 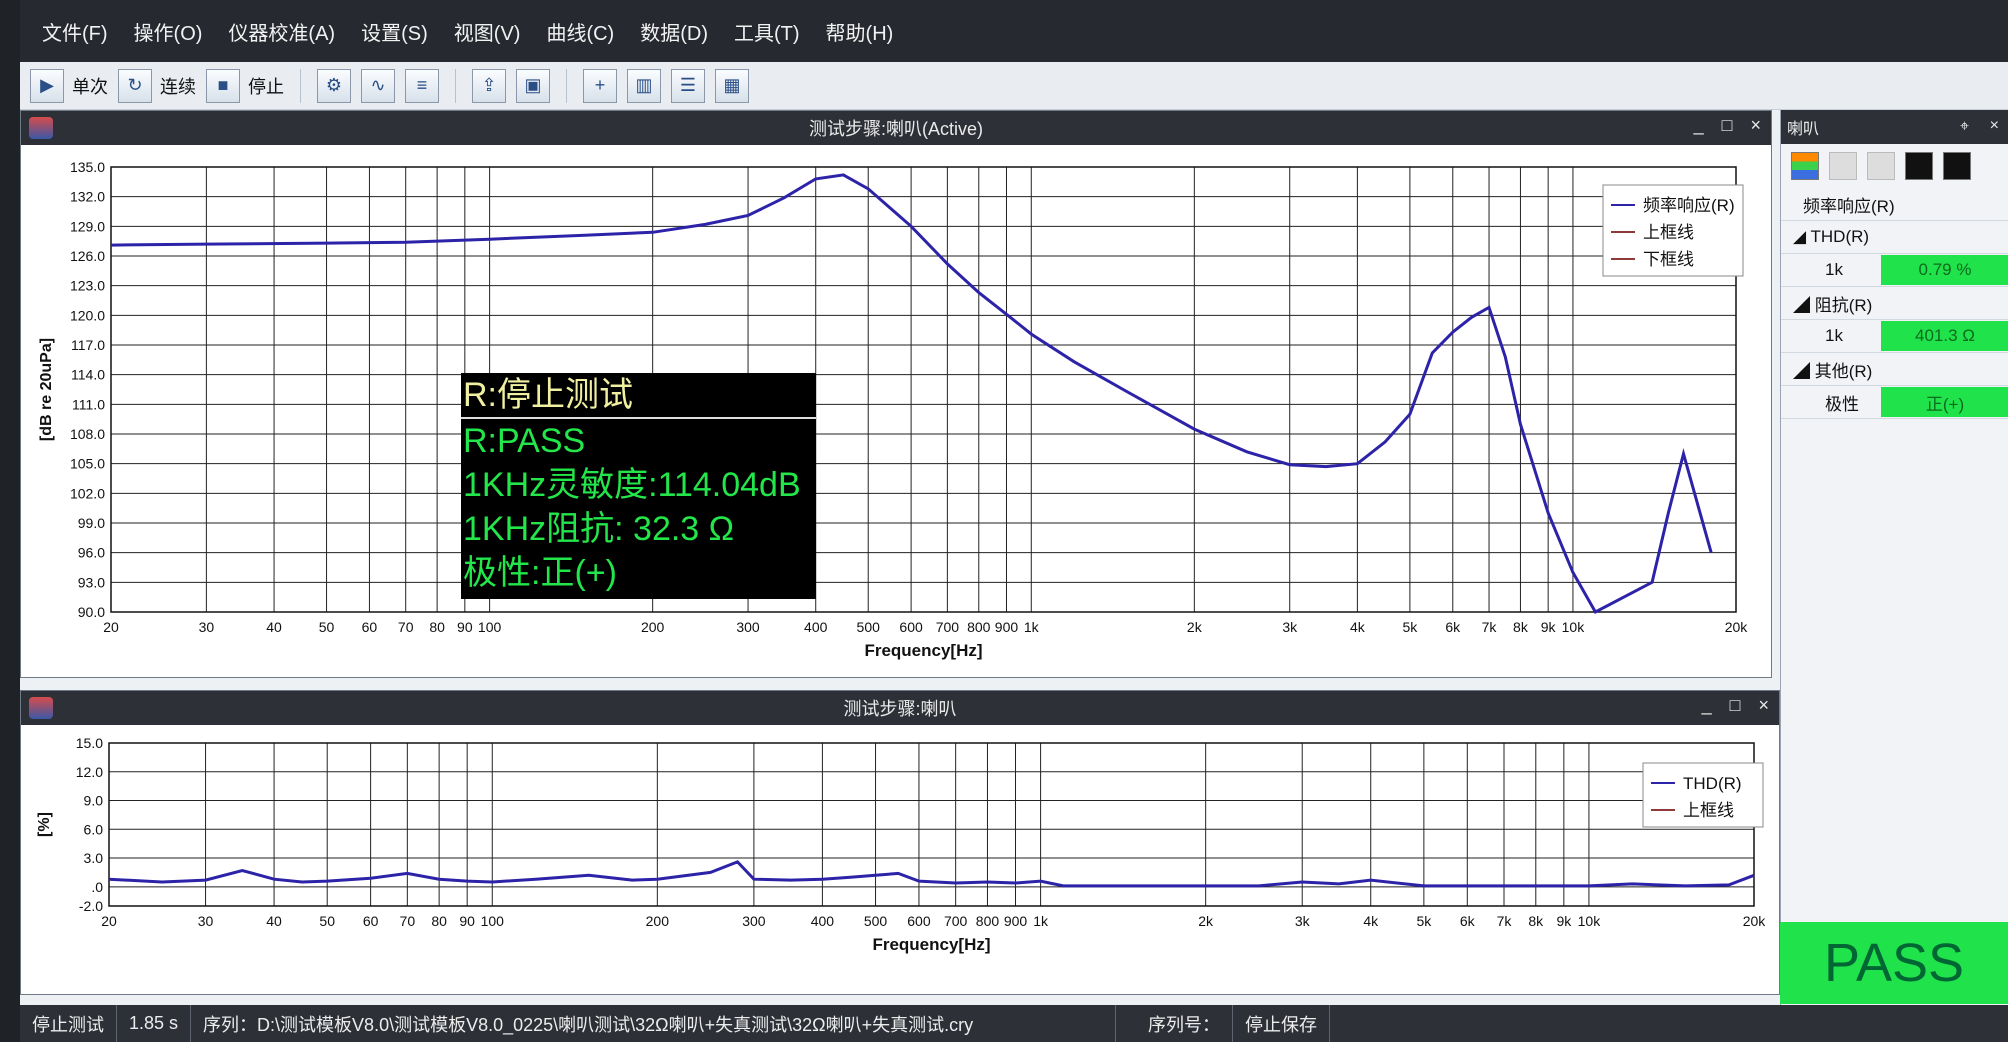 What do you see at coordinates (1282, 1023) in the screenshot?
I see `status-save: 停止保存` at bounding box center [1282, 1023].